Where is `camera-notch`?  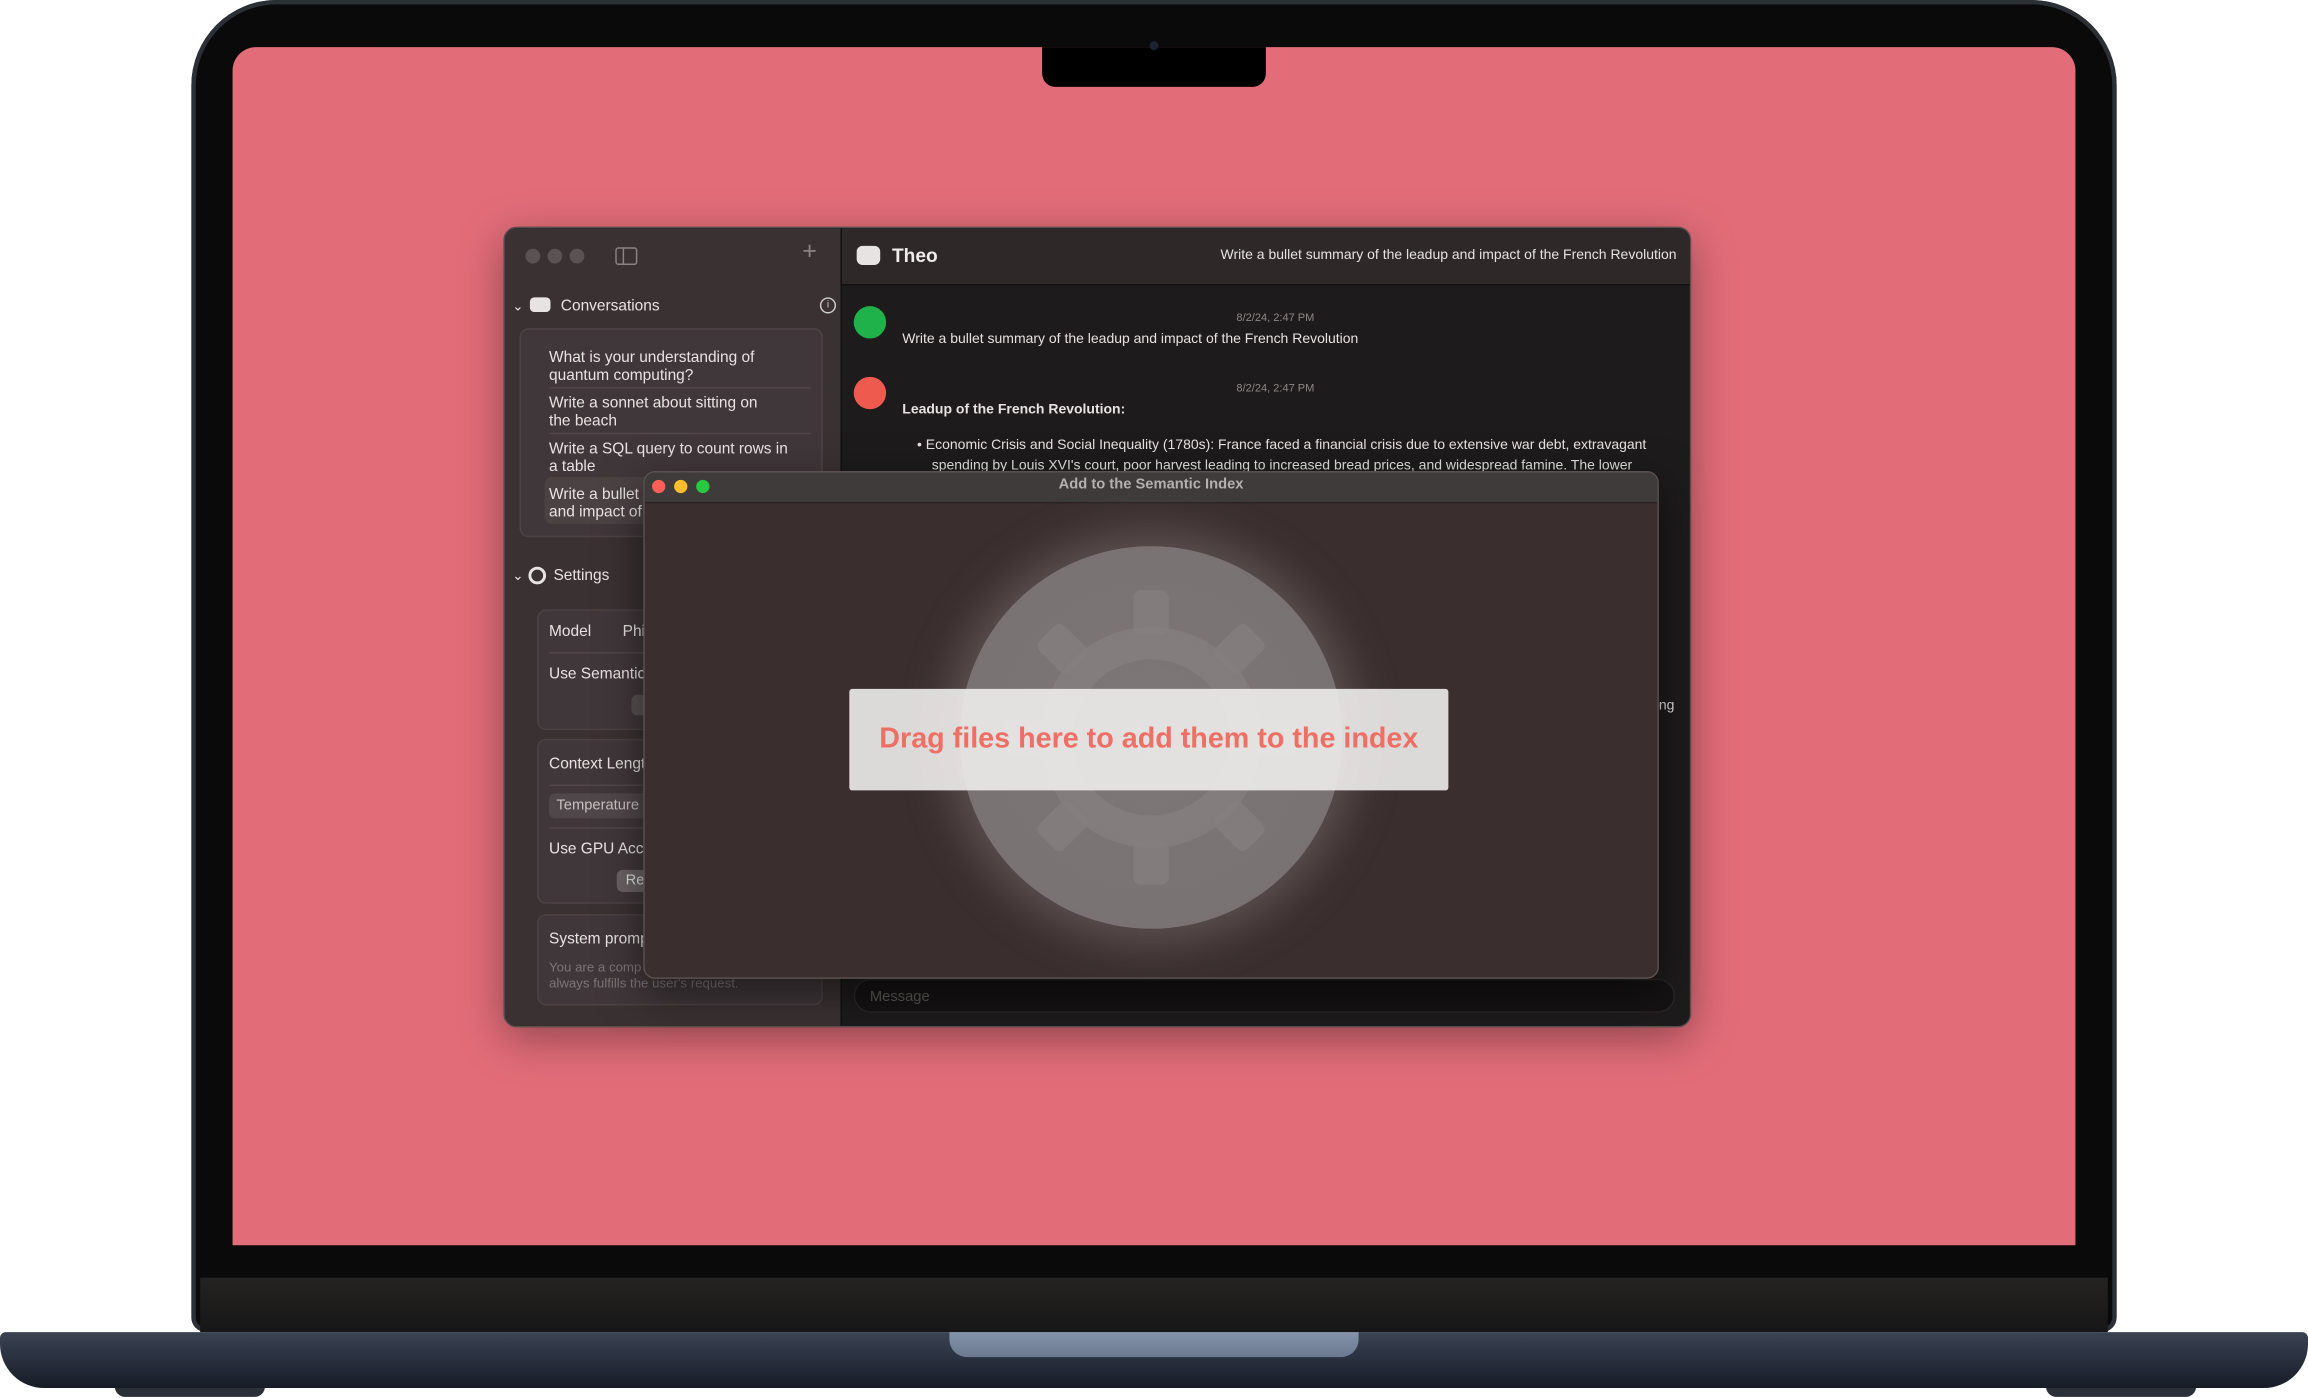
camera-notch is located at coordinates (1154, 67).